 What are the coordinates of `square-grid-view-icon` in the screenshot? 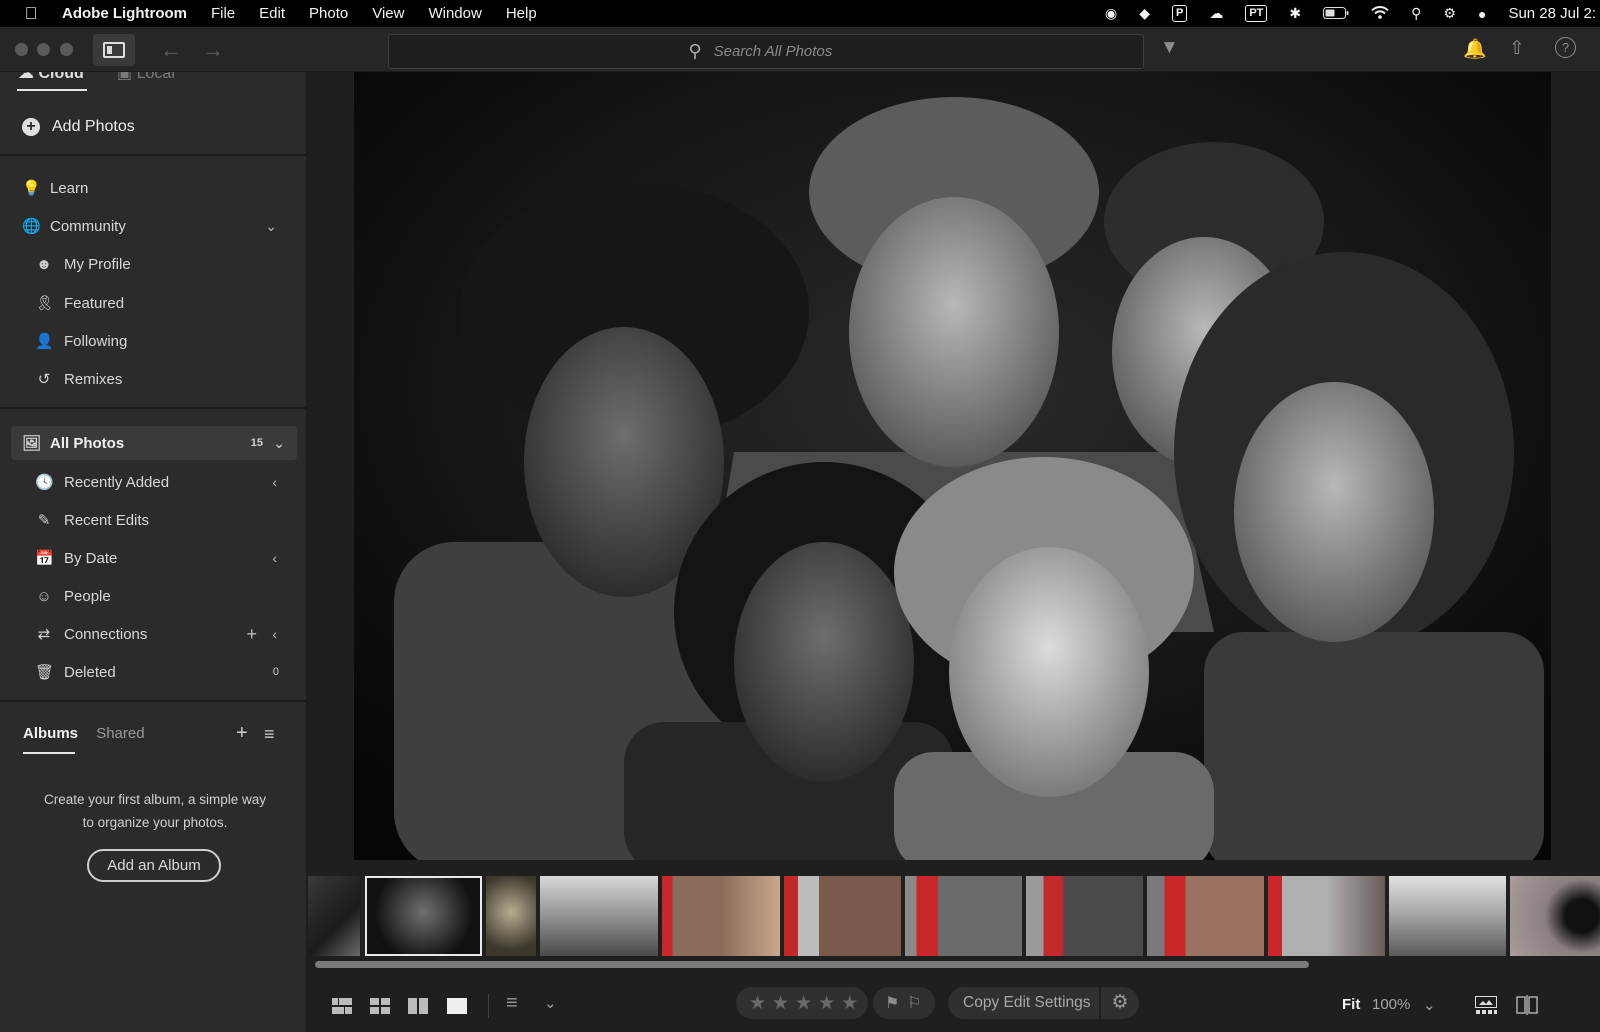 It's located at (342, 1006).